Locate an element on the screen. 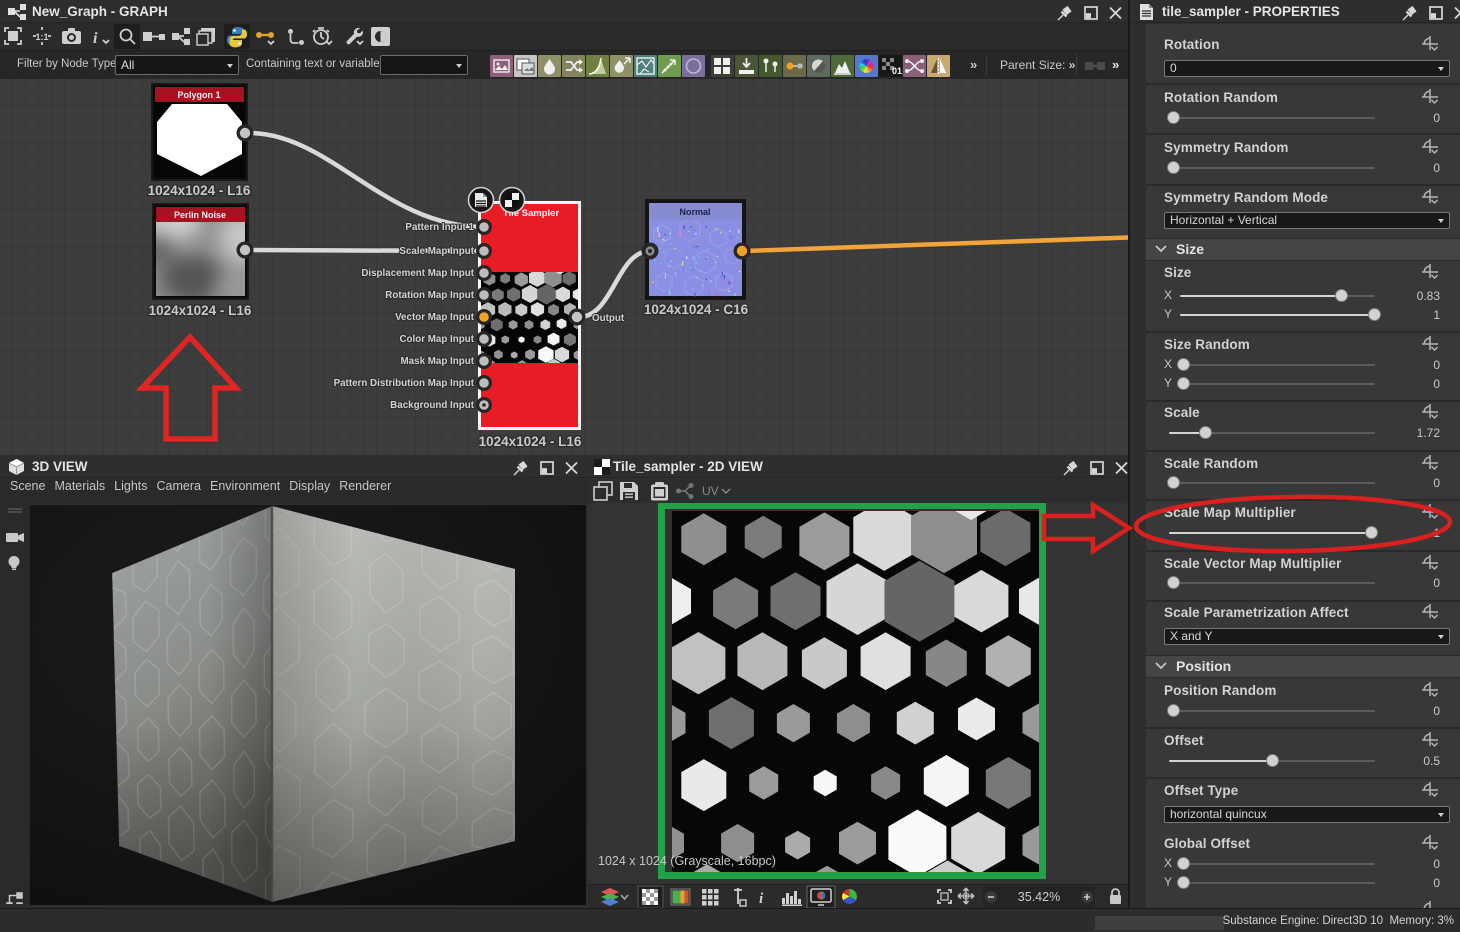 The height and width of the screenshot is (932, 1460). svg-text: Perlin Noise is located at coordinates (200, 215).